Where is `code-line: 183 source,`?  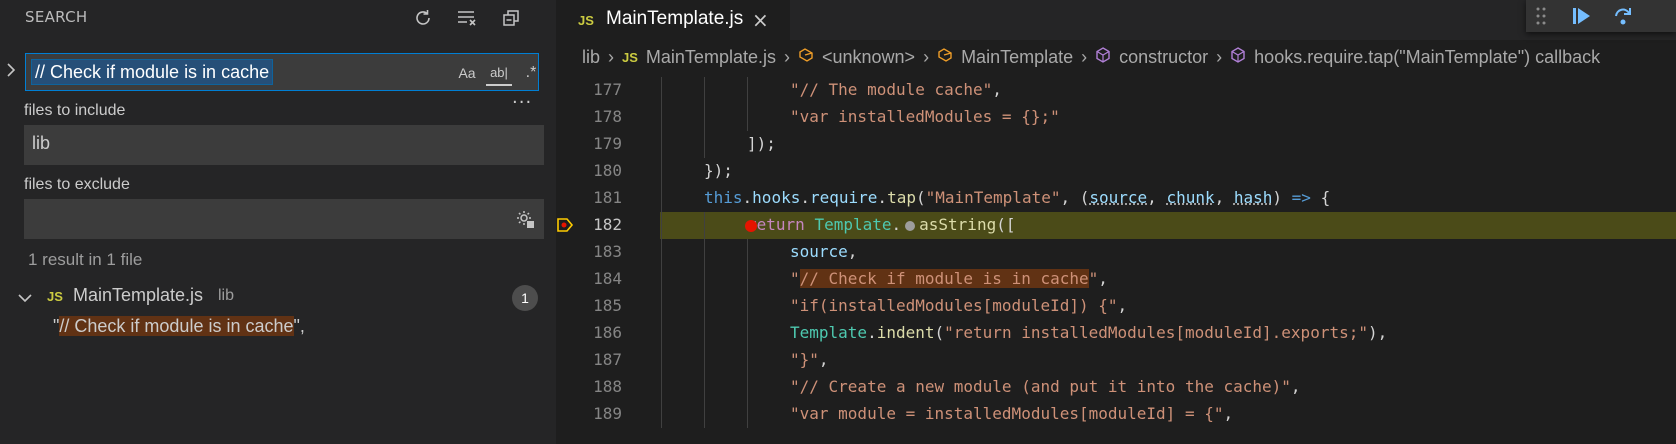 code-line: 183 source, is located at coordinates (1116, 252).